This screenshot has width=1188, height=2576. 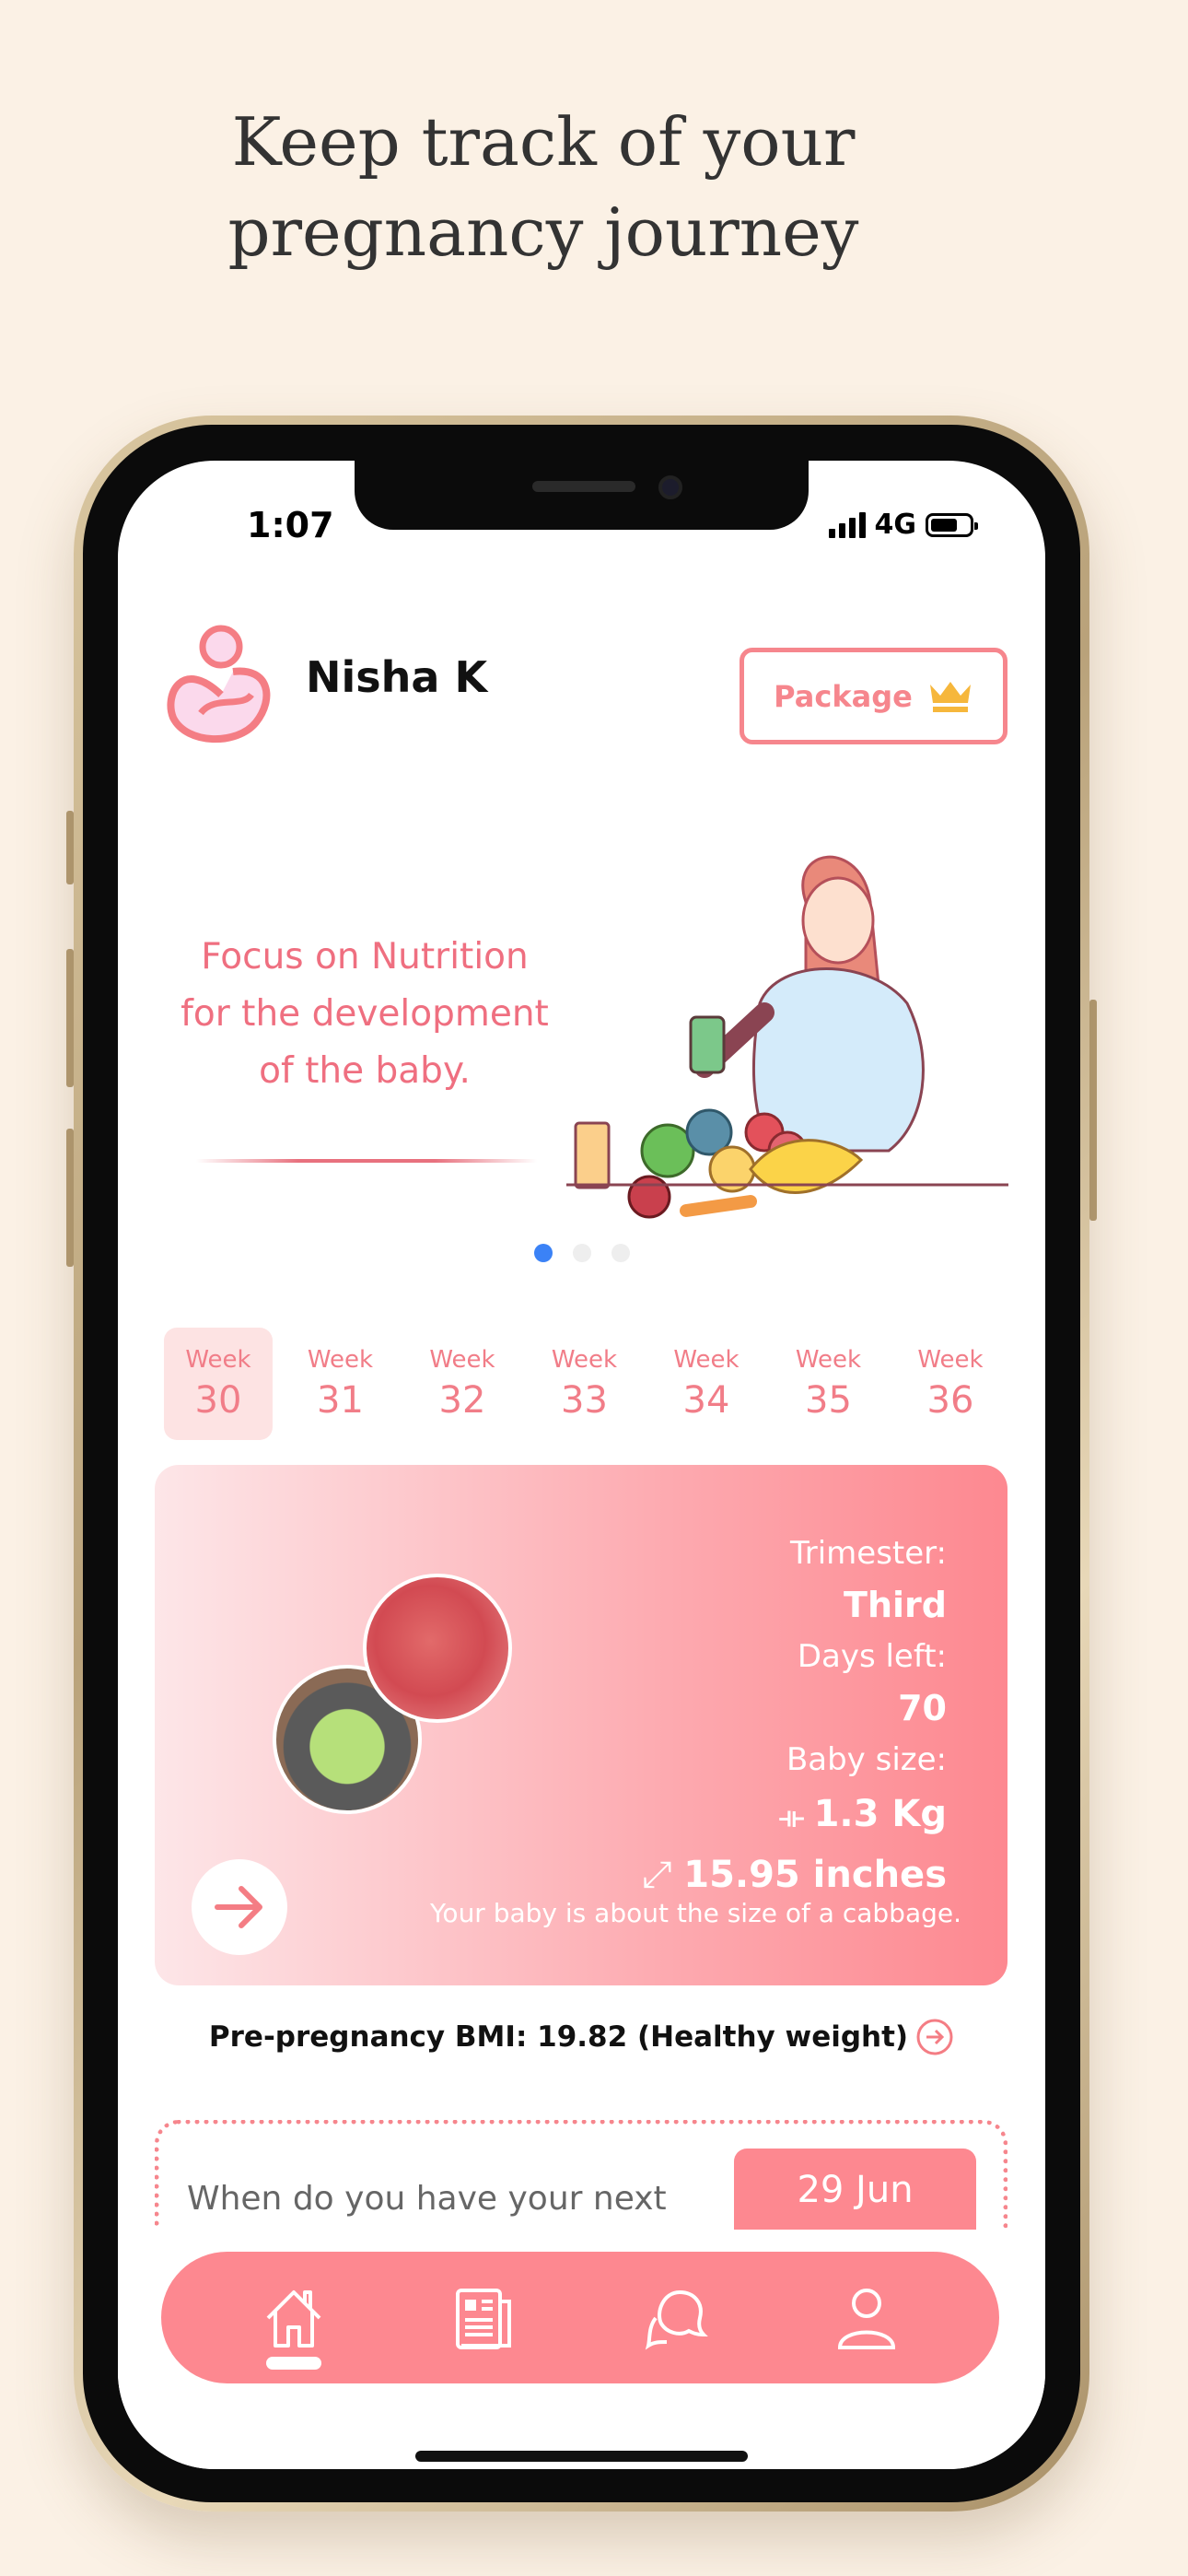 I want to click on nav-articles, so click(x=485, y=2318).